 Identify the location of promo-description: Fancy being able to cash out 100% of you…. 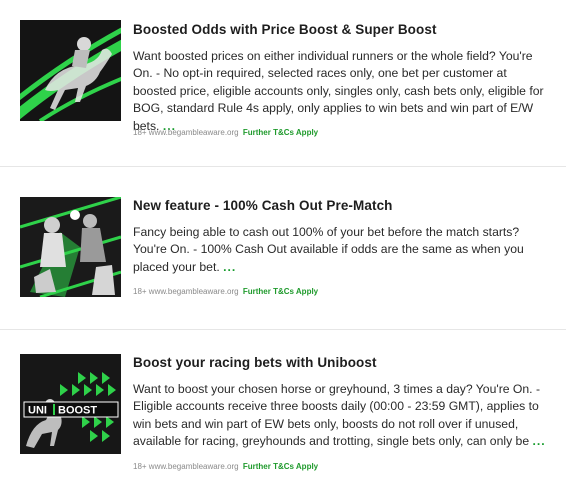
(343, 250).